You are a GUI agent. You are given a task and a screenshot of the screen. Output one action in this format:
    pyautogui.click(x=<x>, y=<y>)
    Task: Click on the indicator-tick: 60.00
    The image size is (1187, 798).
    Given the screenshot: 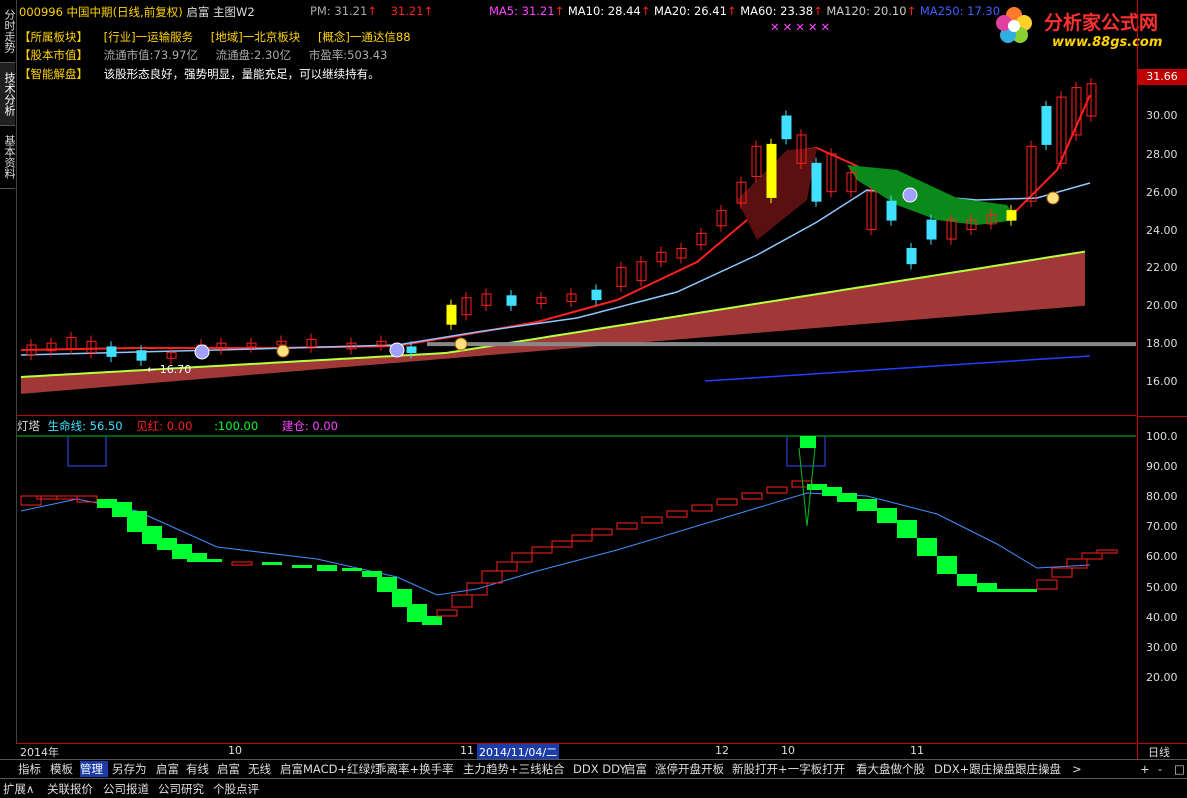 What is the action you would take?
    pyautogui.click(x=1162, y=556)
    